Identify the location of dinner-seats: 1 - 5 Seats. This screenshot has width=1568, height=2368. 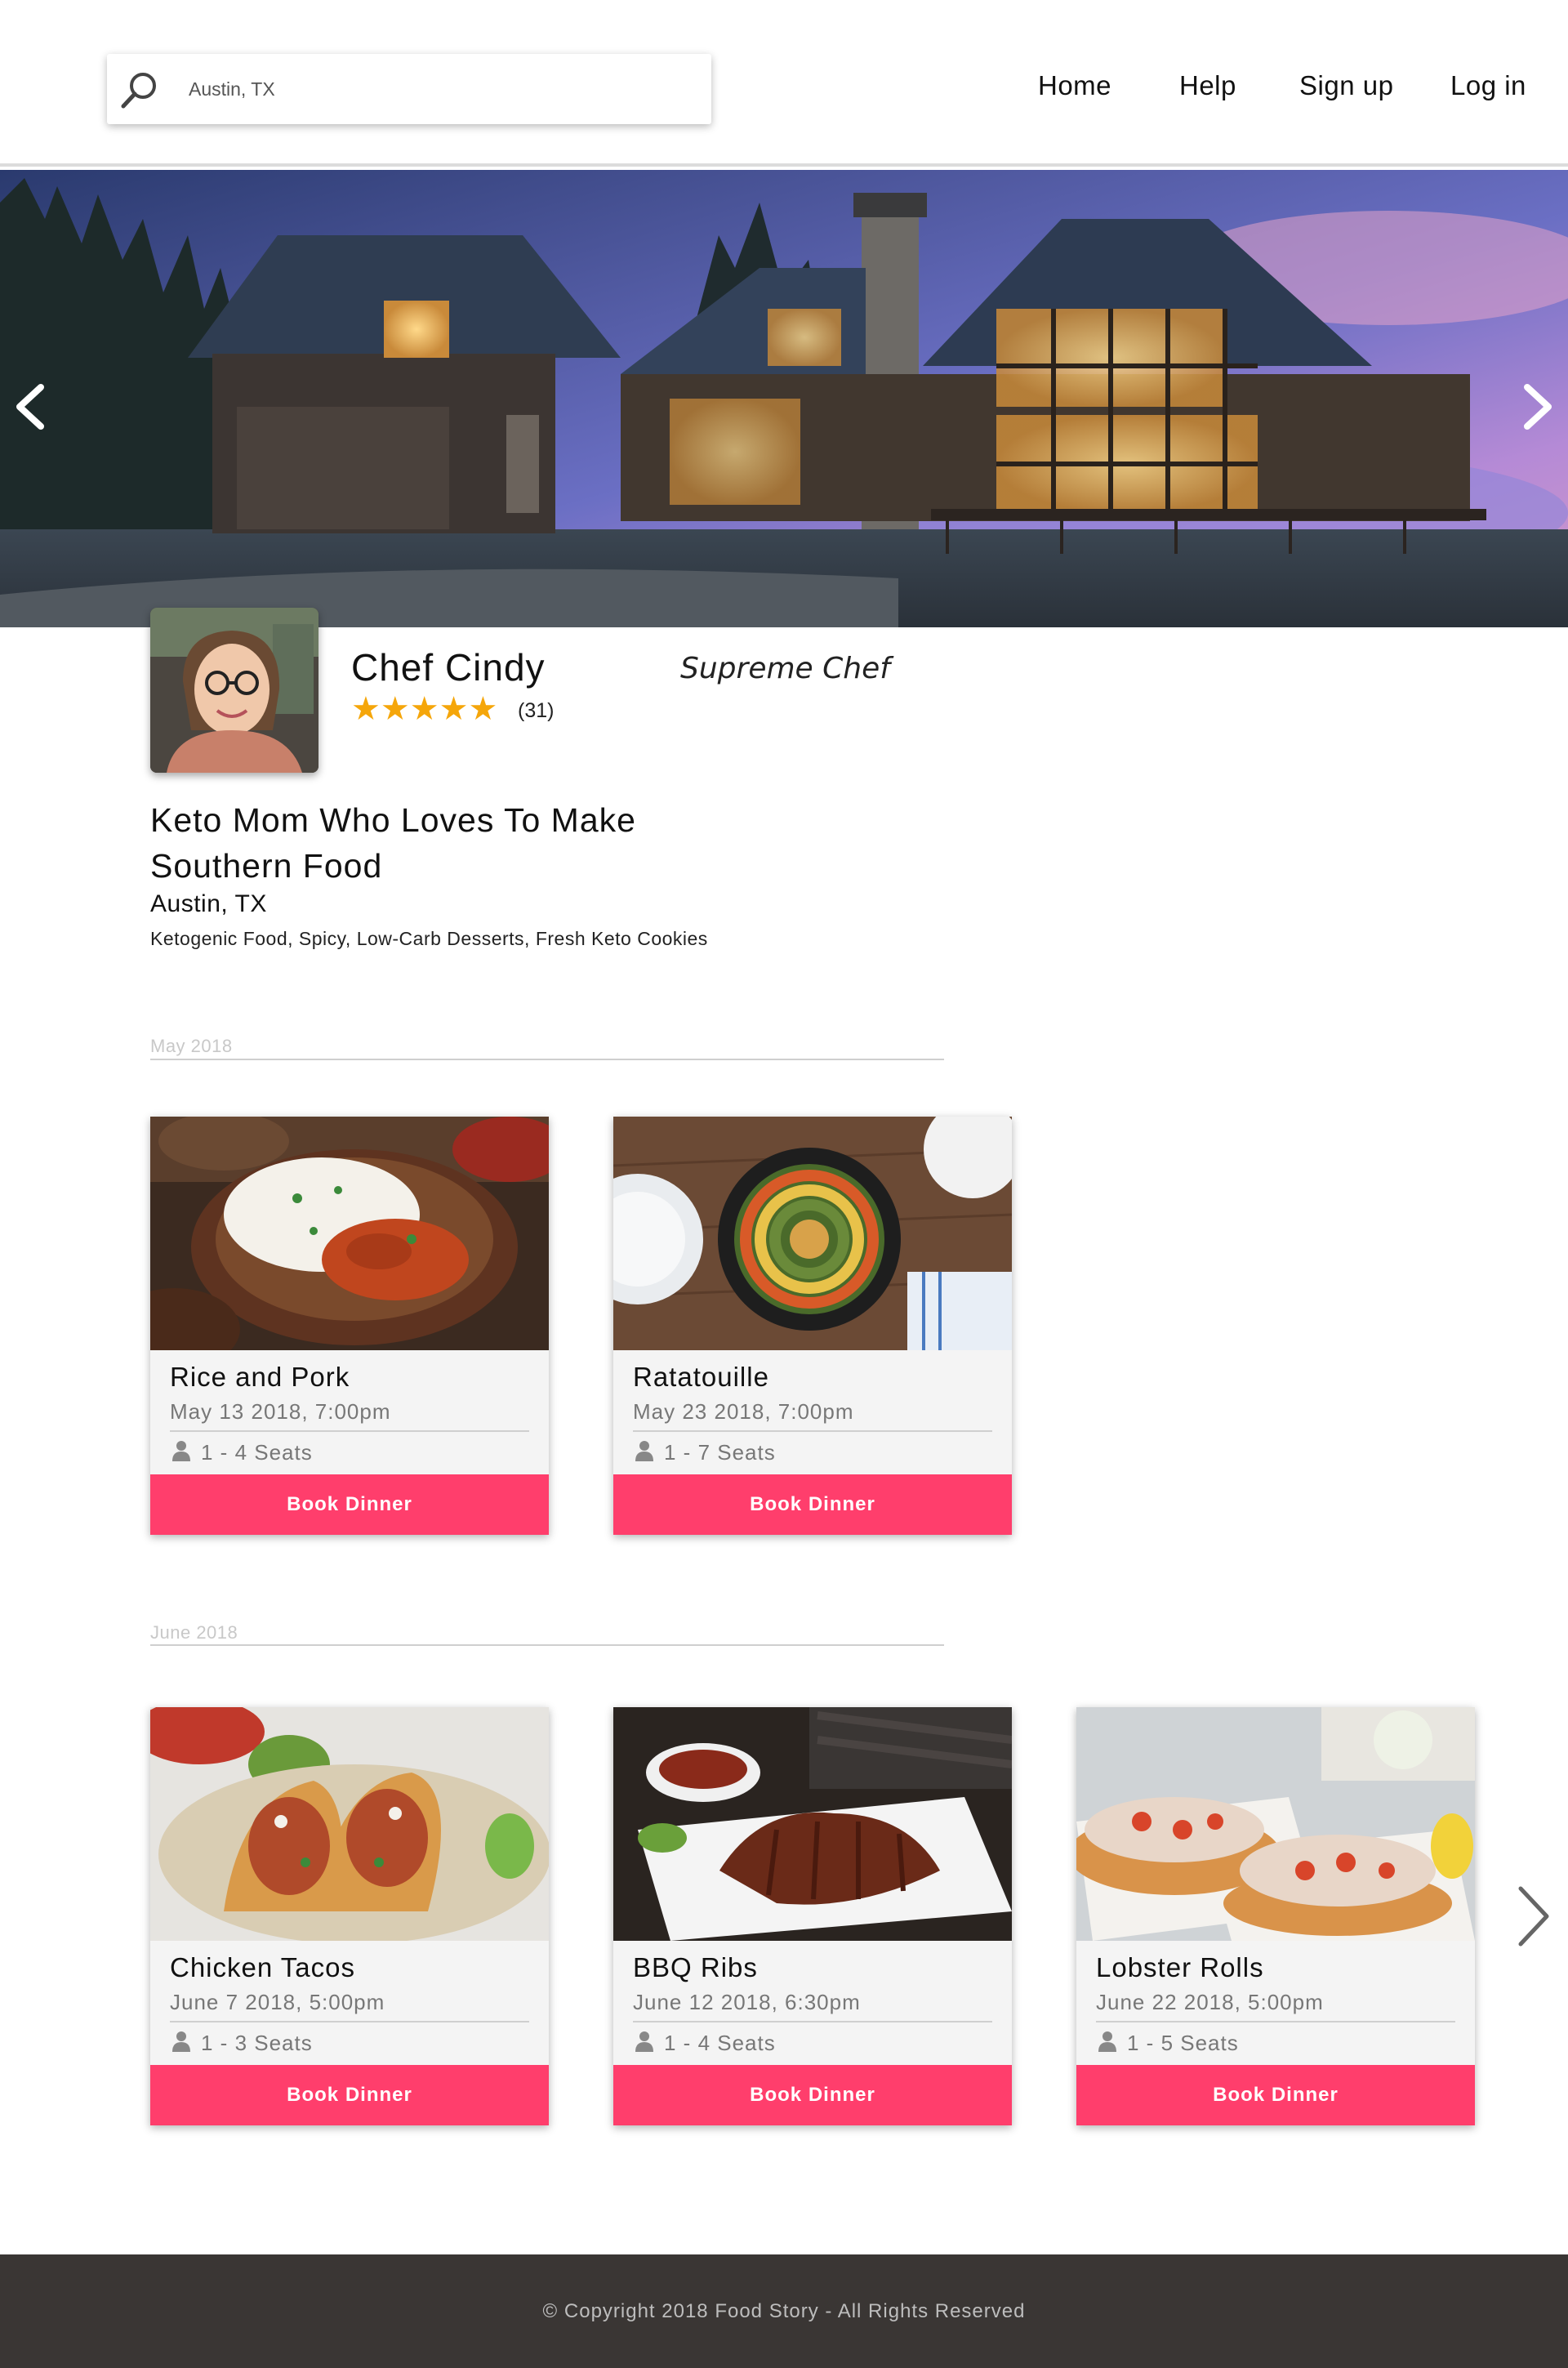
(1183, 2043).